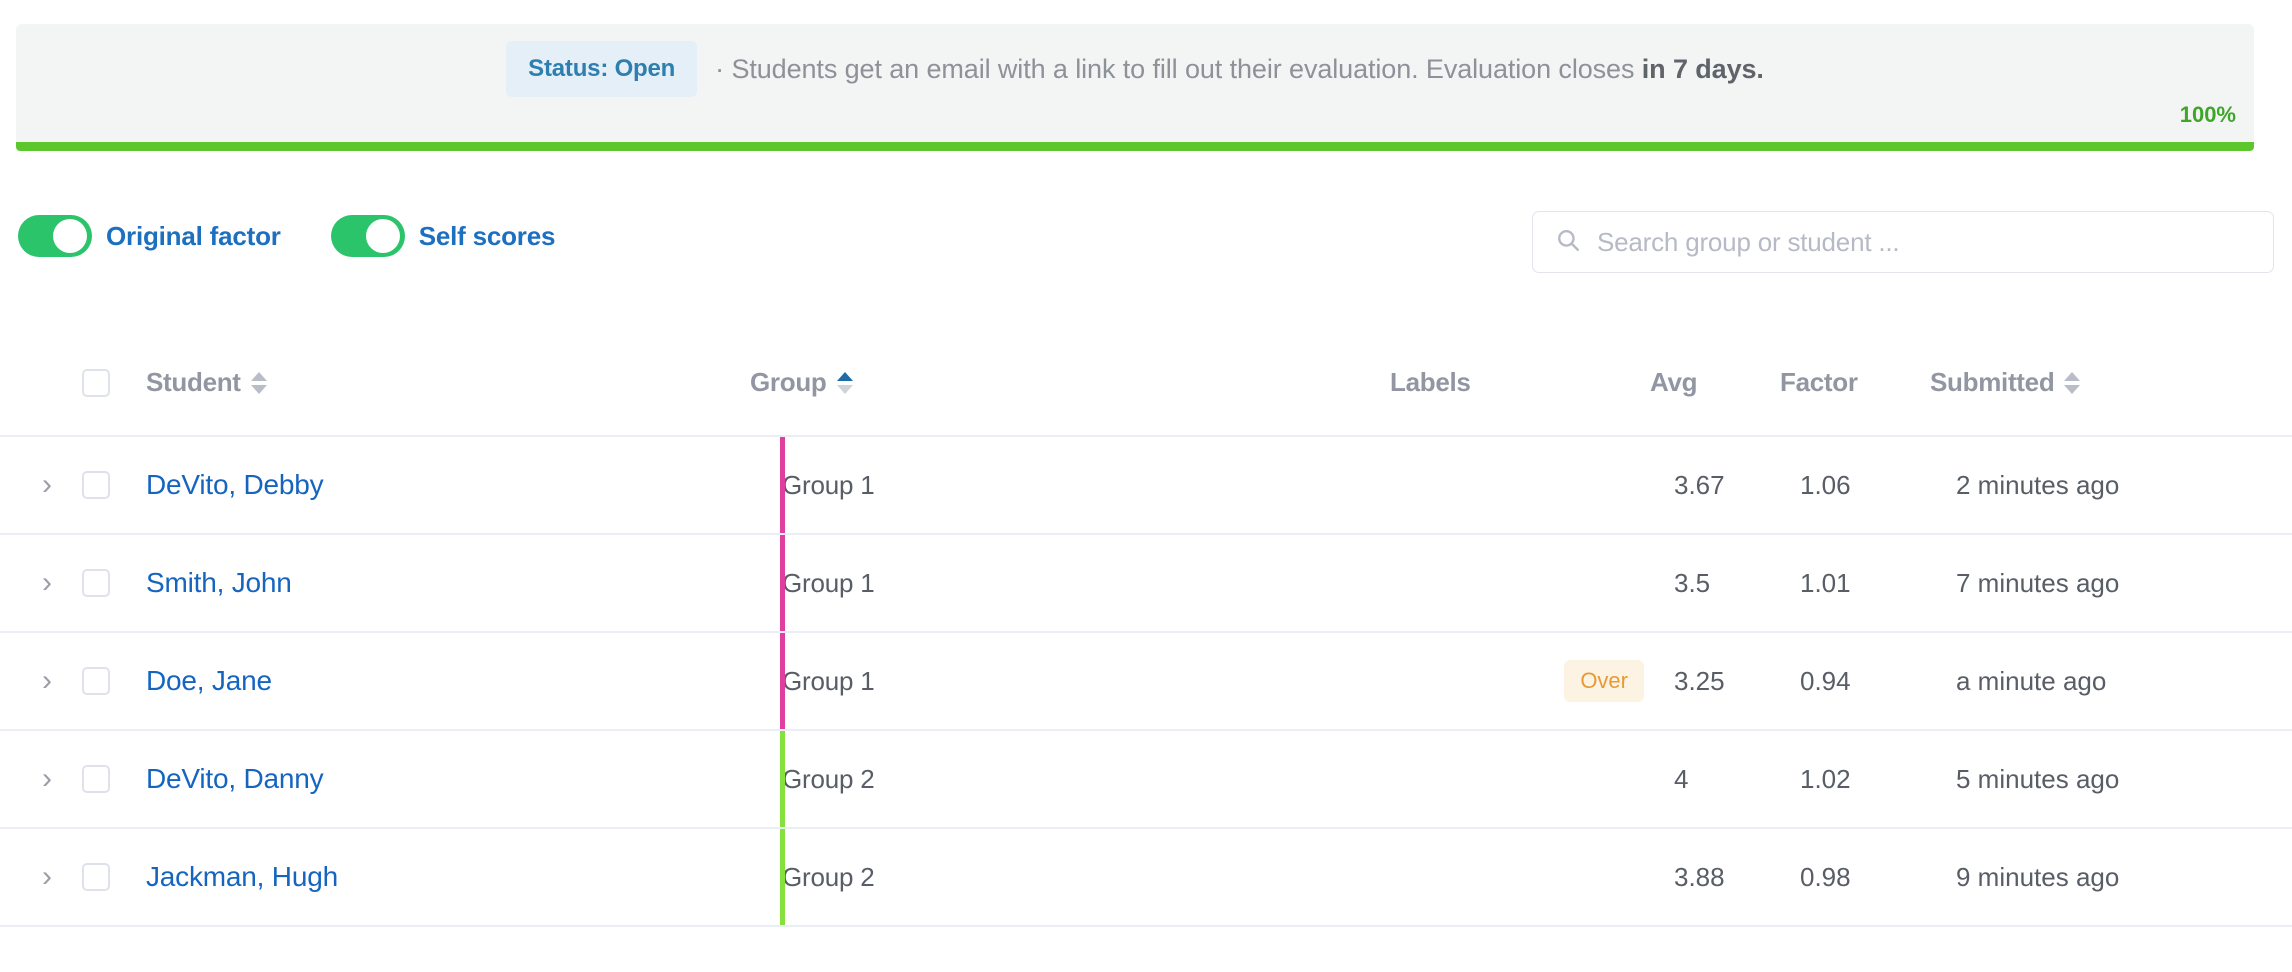  What do you see at coordinates (2031, 680) in the screenshot?
I see `submitted-value: a minute ago` at bounding box center [2031, 680].